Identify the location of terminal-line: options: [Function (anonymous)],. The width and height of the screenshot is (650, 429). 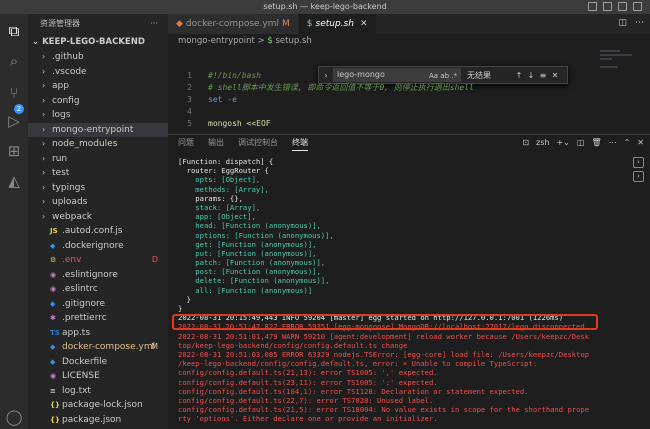
(256, 235).